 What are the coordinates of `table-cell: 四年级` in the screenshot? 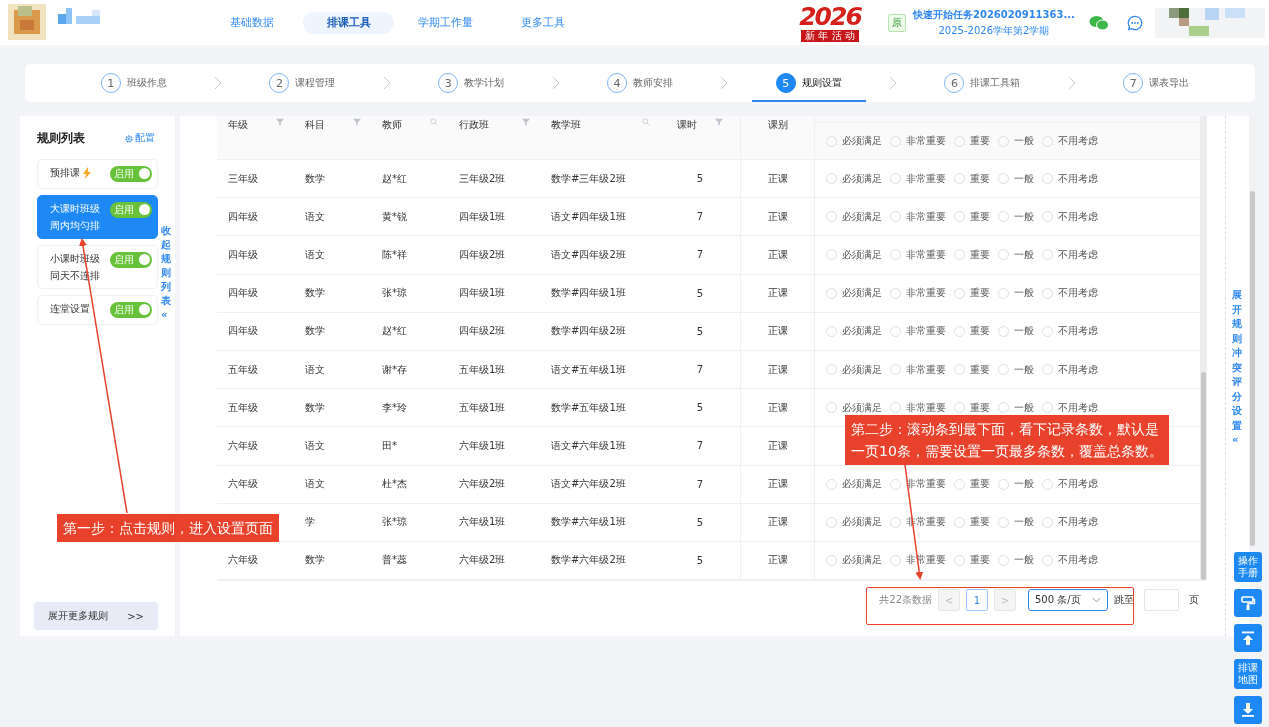 It's located at (243, 216).